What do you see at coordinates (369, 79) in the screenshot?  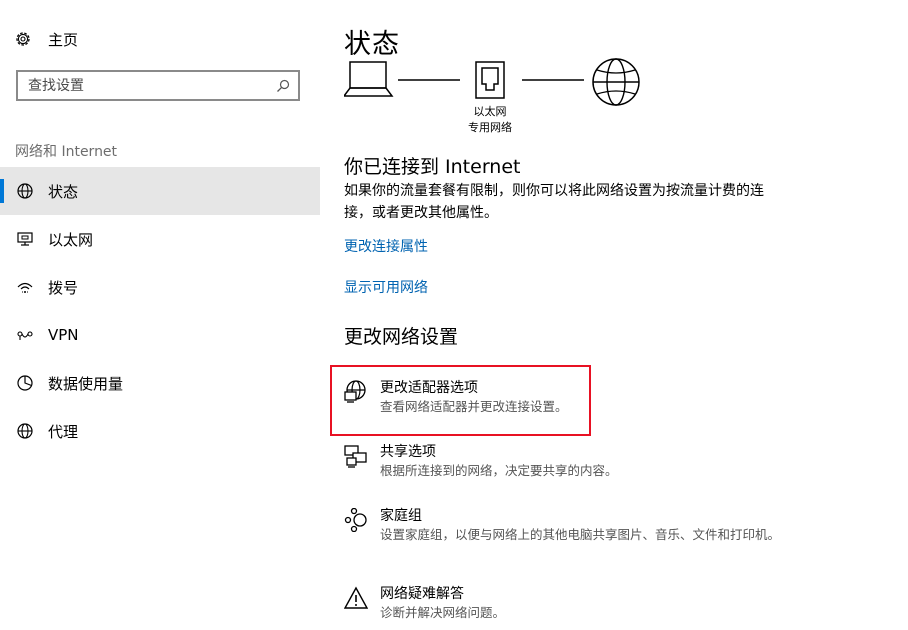 I see `laptop-icon` at bounding box center [369, 79].